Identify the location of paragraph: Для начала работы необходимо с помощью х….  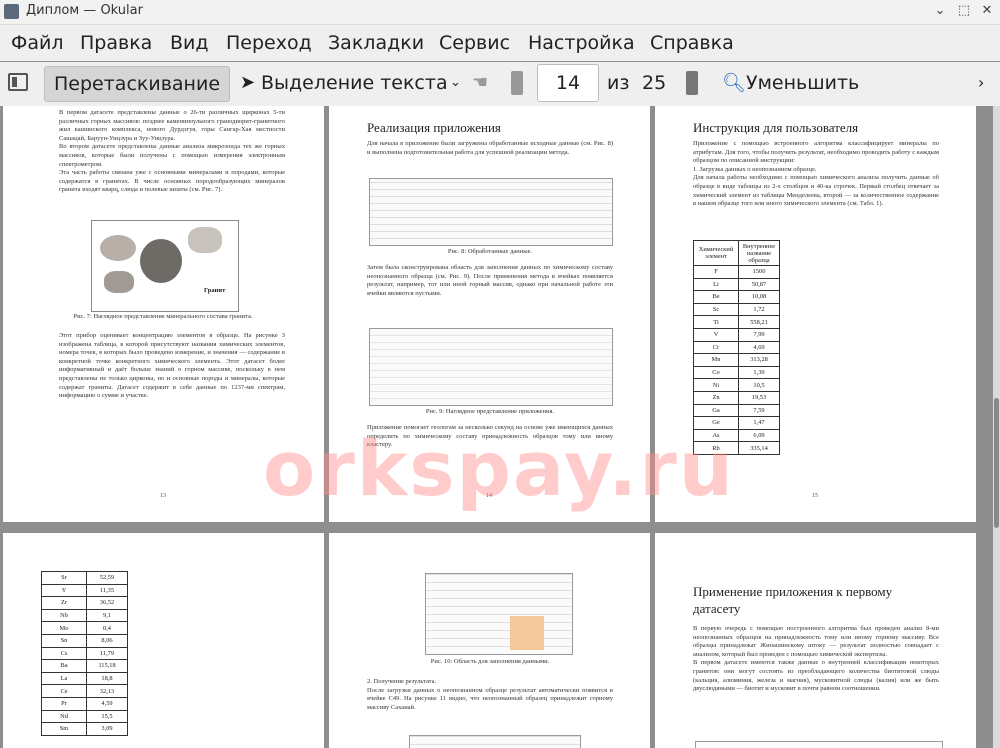
(816, 191).